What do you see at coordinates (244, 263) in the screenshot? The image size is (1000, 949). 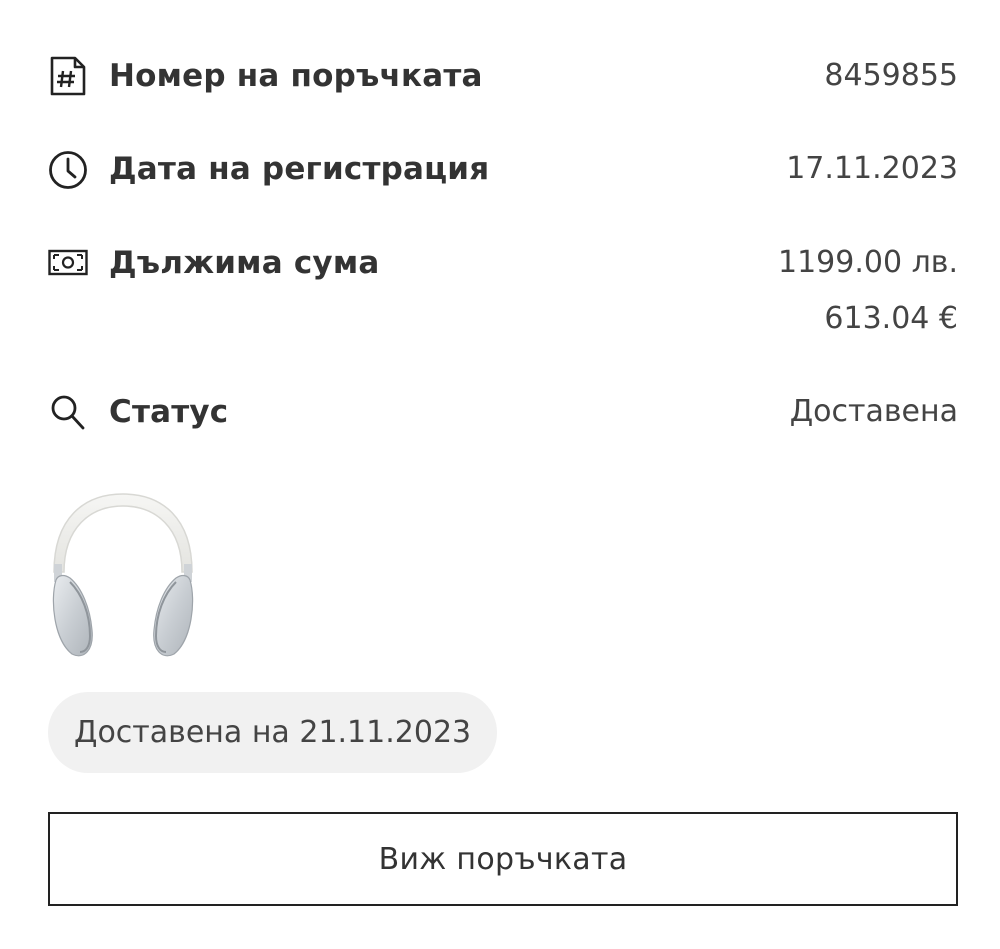 I see `amount-due-label: Дължима сума` at bounding box center [244, 263].